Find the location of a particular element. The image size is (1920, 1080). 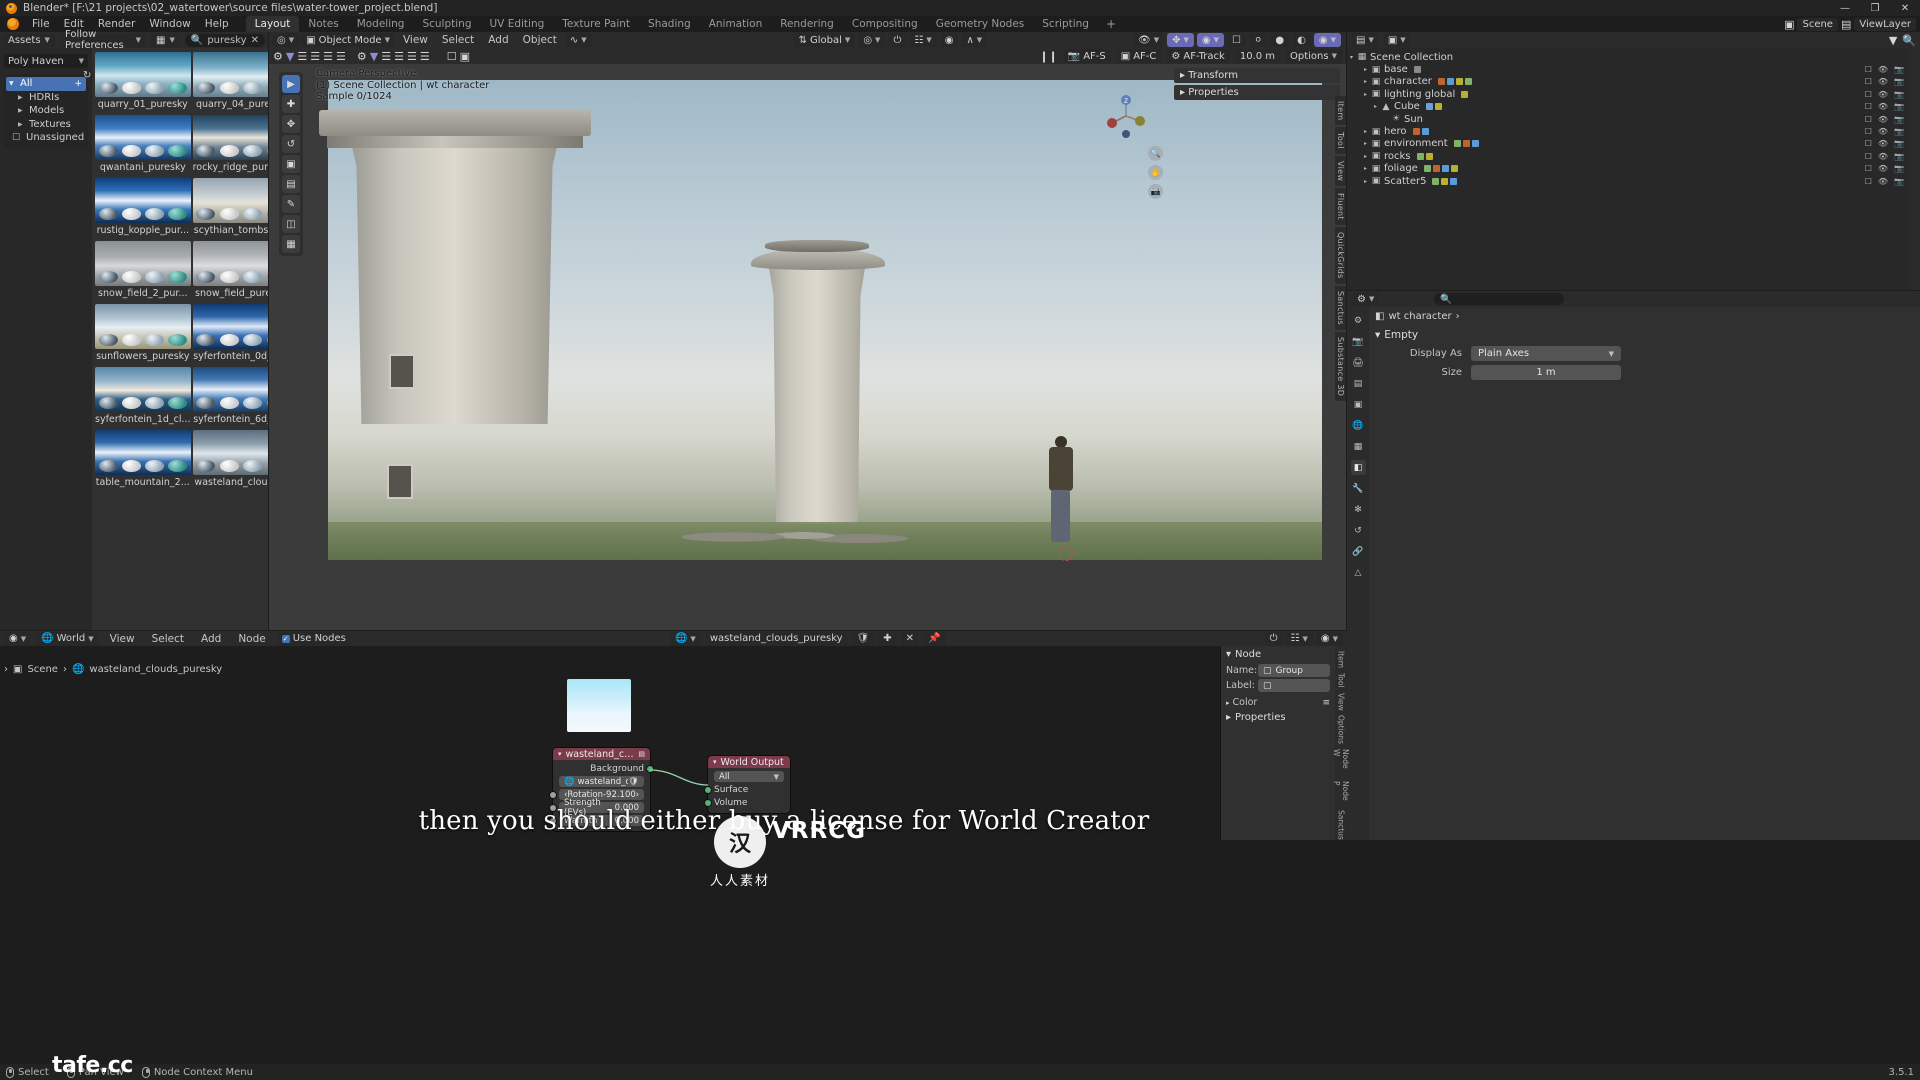

prop-tab-modifier: 🔧 is located at coordinates (1358, 488).